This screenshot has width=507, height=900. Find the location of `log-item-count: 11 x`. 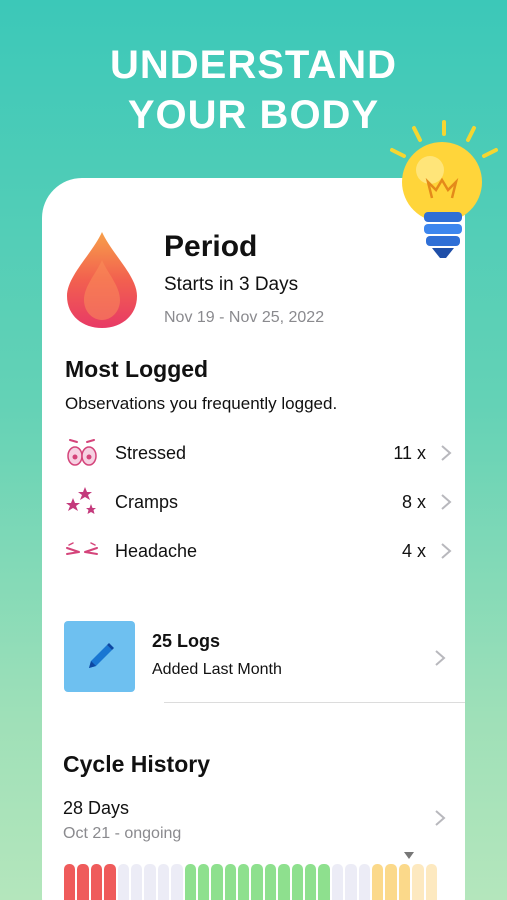

log-item-count: 11 x is located at coordinates (409, 452).